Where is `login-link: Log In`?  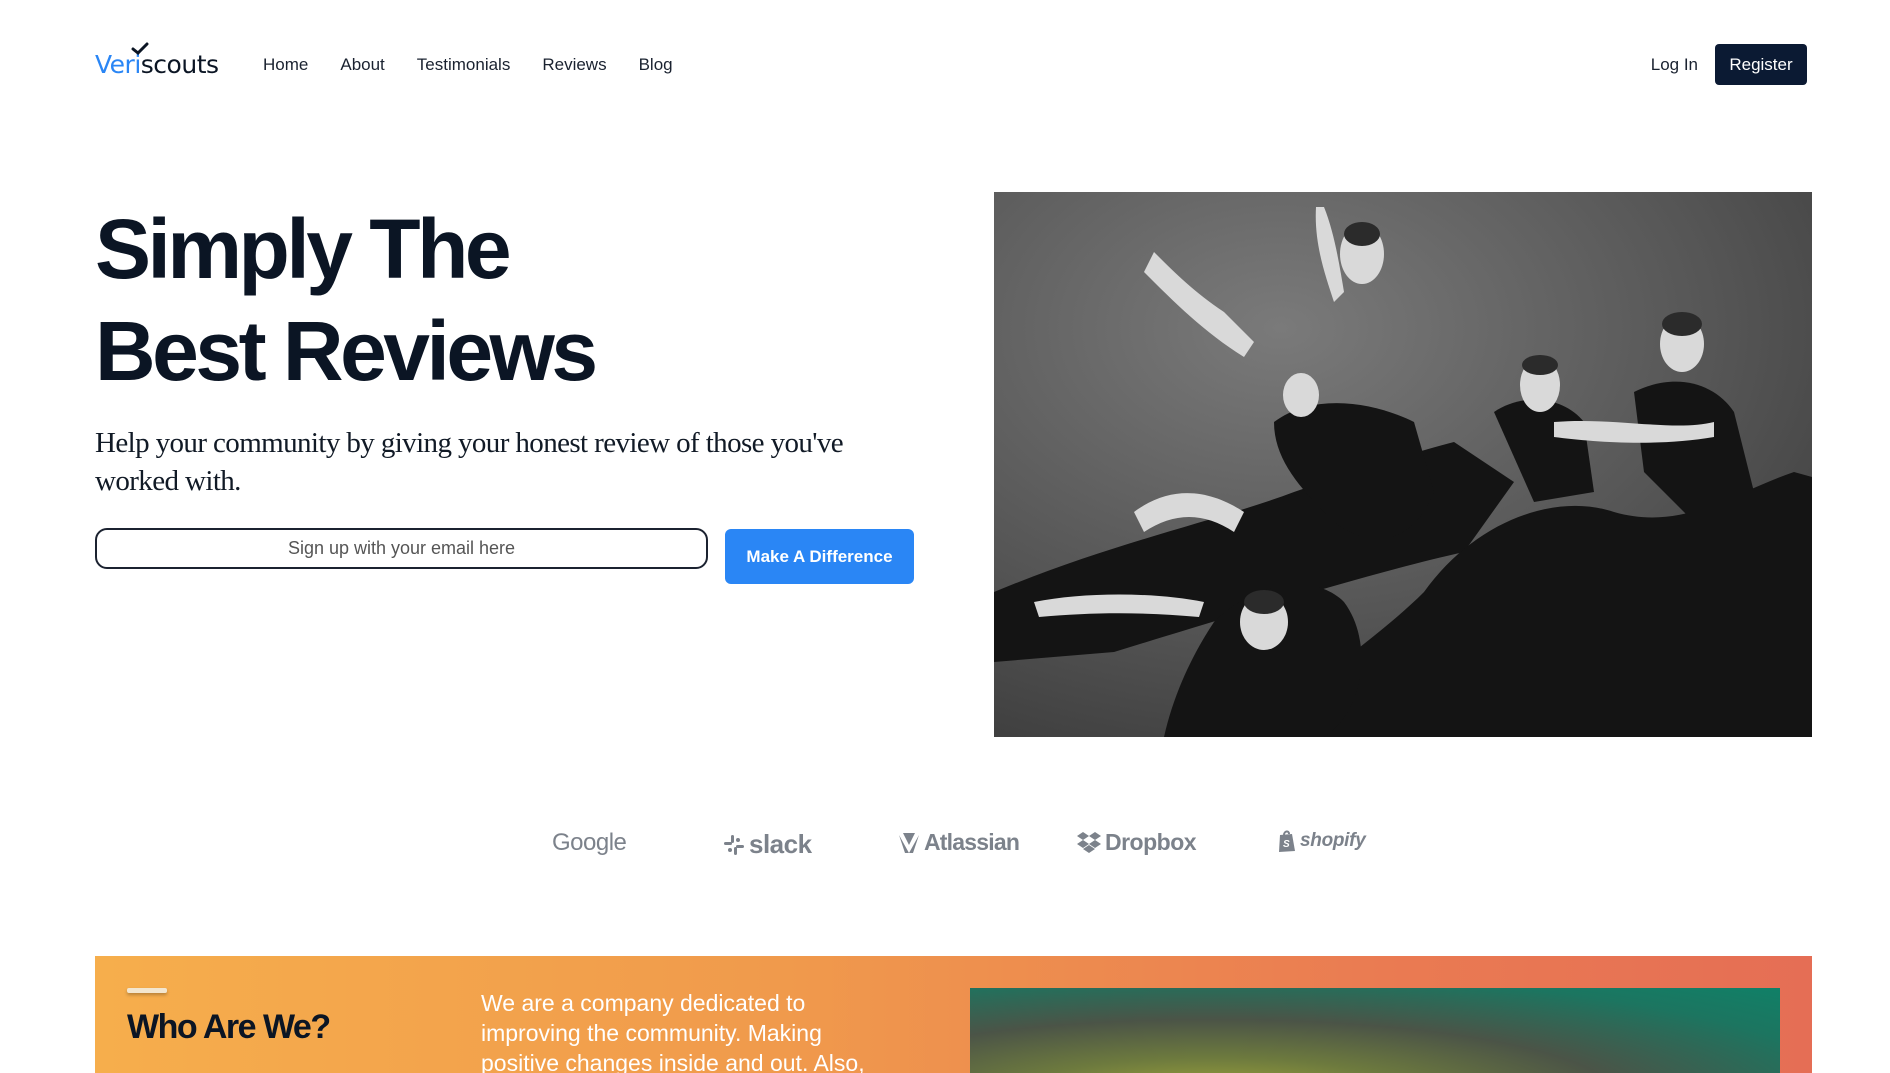
login-link: Log In is located at coordinates (1674, 65).